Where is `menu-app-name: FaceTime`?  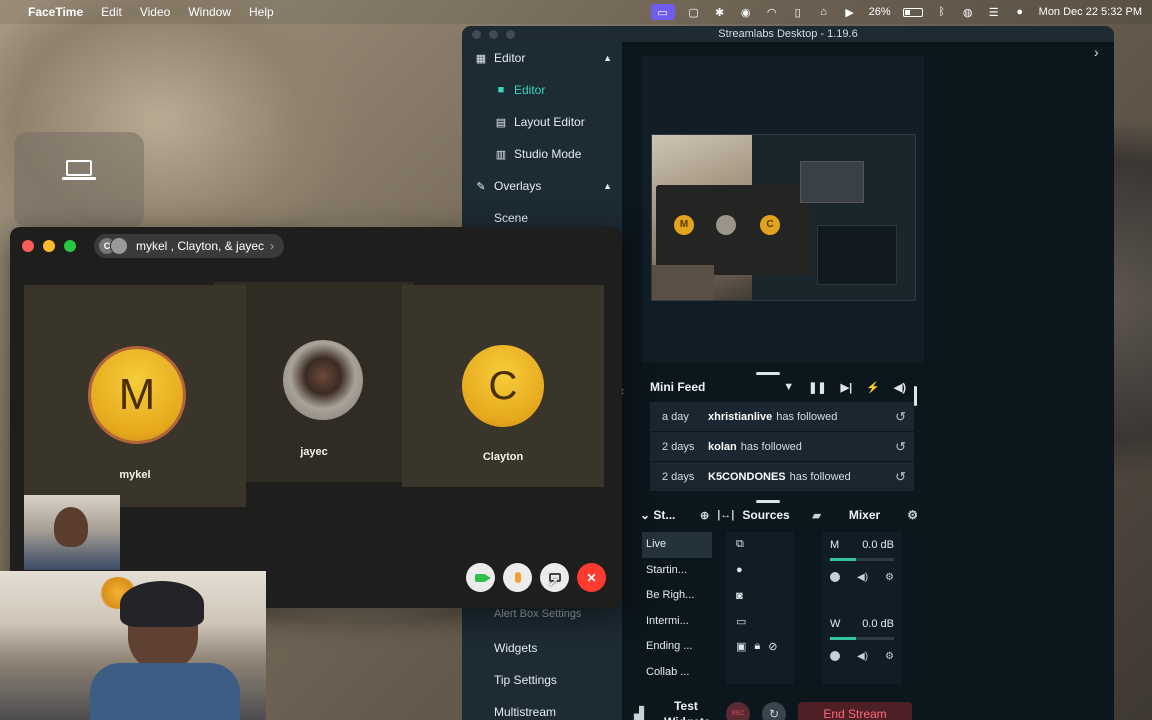 menu-app-name: FaceTime is located at coordinates (55, 12).